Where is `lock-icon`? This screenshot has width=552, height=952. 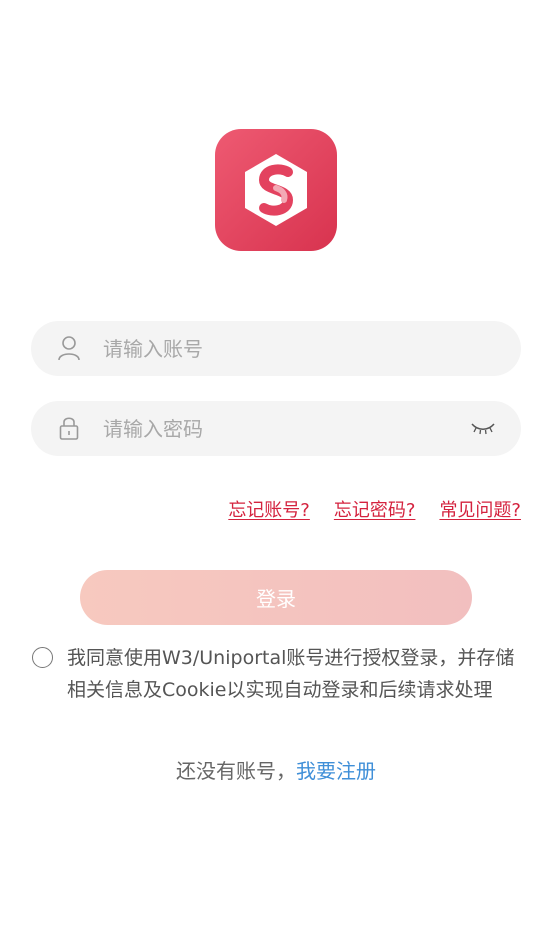
lock-icon is located at coordinates (69, 428).